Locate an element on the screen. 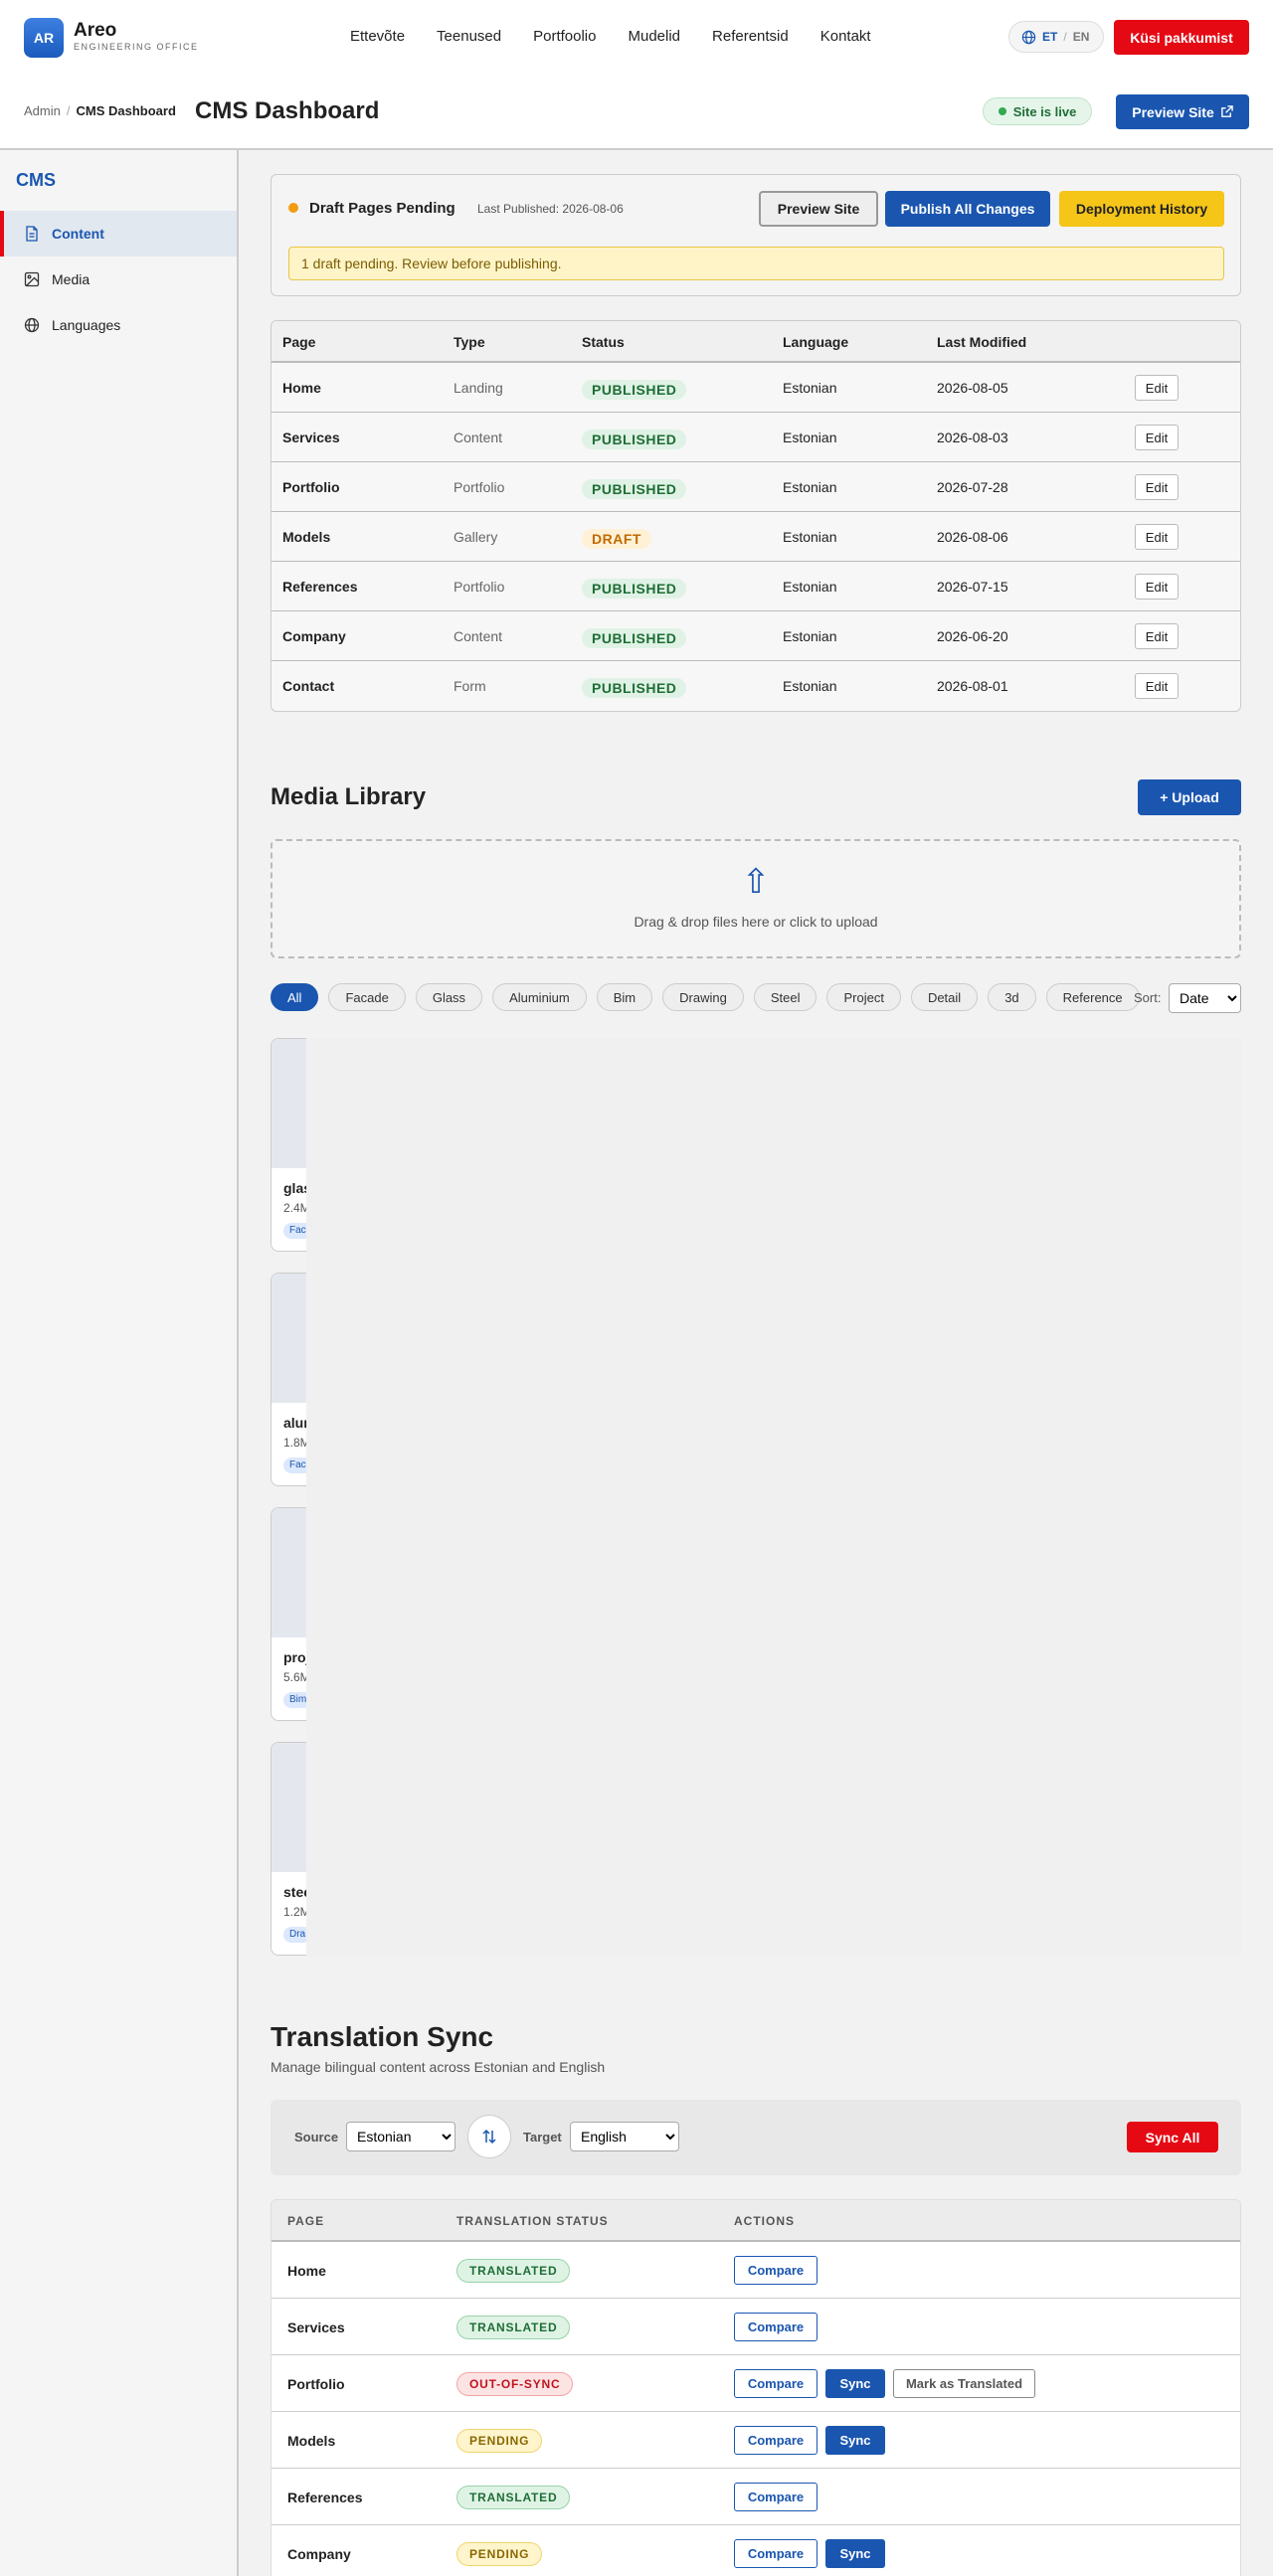 This screenshot has height=2576, width=1273. page-last-modified: 2026-08-05 is located at coordinates (972, 388).